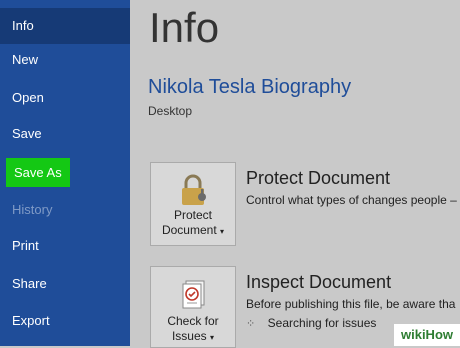  What do you see at coordinates (28, 97) in the screenshot?
I see `nav-open-label: Open` at bounding box center [28, 97].